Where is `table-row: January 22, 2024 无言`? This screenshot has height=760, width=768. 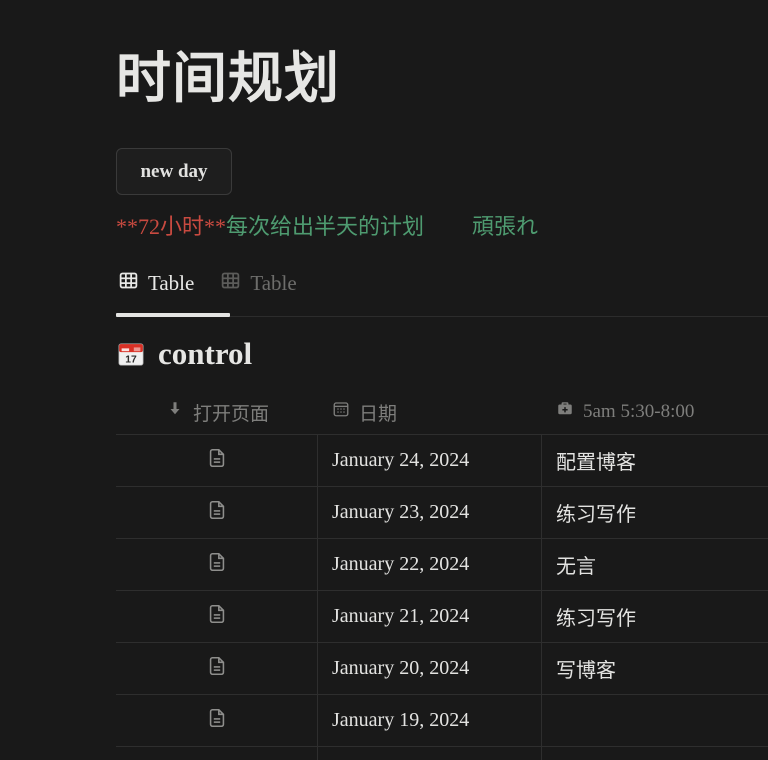 table-row: January 22, 2024 无言 is located at coordinates (442, 564).